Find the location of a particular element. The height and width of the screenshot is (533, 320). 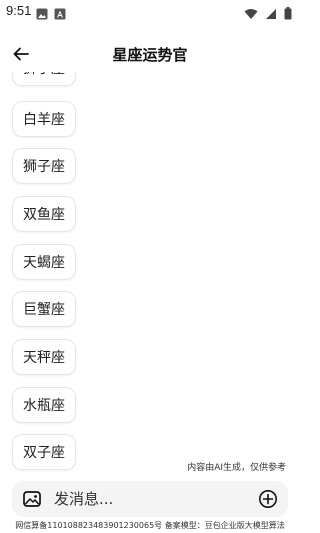

suggestion-chip: 巨蟹座 is located at coordinates (44, 309).